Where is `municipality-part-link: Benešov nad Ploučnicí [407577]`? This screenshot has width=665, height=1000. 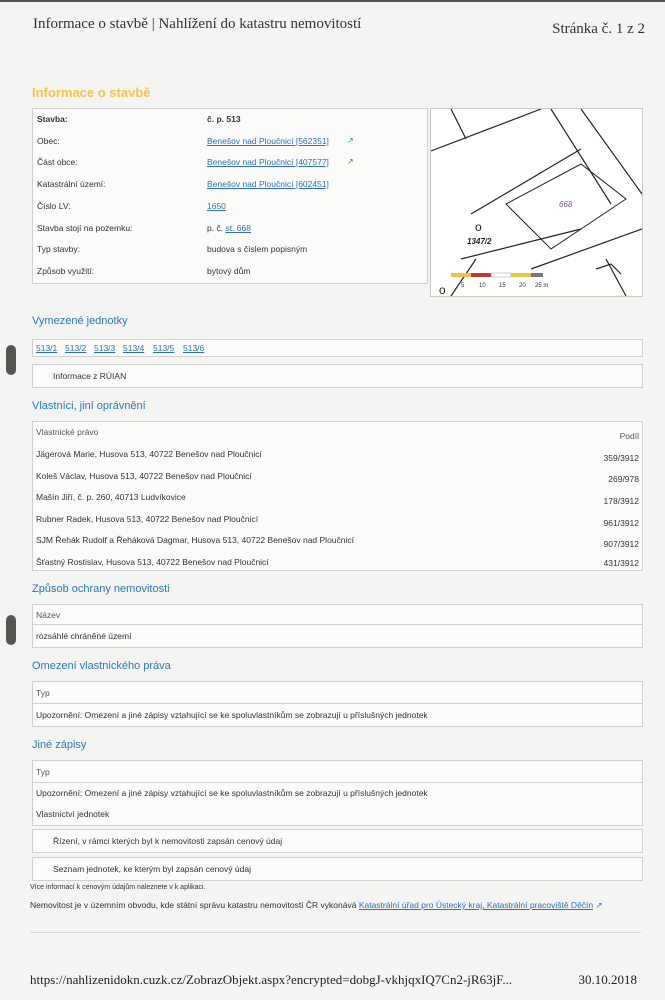 municipality-part-link: Benešov nad Ploučnicí [407577] is located at coordinates (268, 162).